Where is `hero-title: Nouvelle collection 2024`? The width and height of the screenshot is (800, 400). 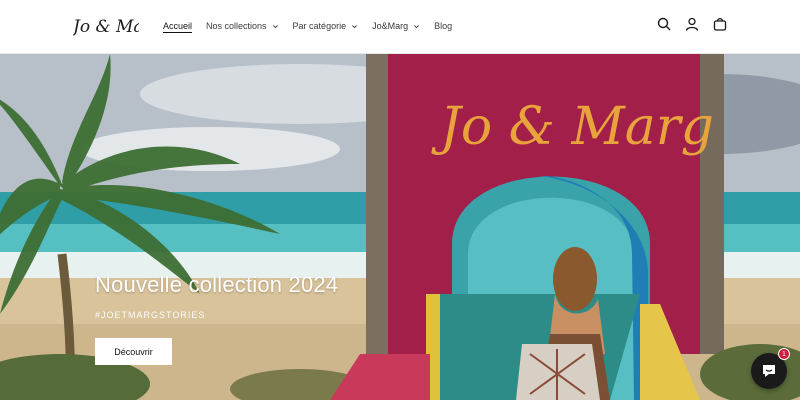
hero-title: Nouvelle collection 2024 is located at coordinates (217, 284).